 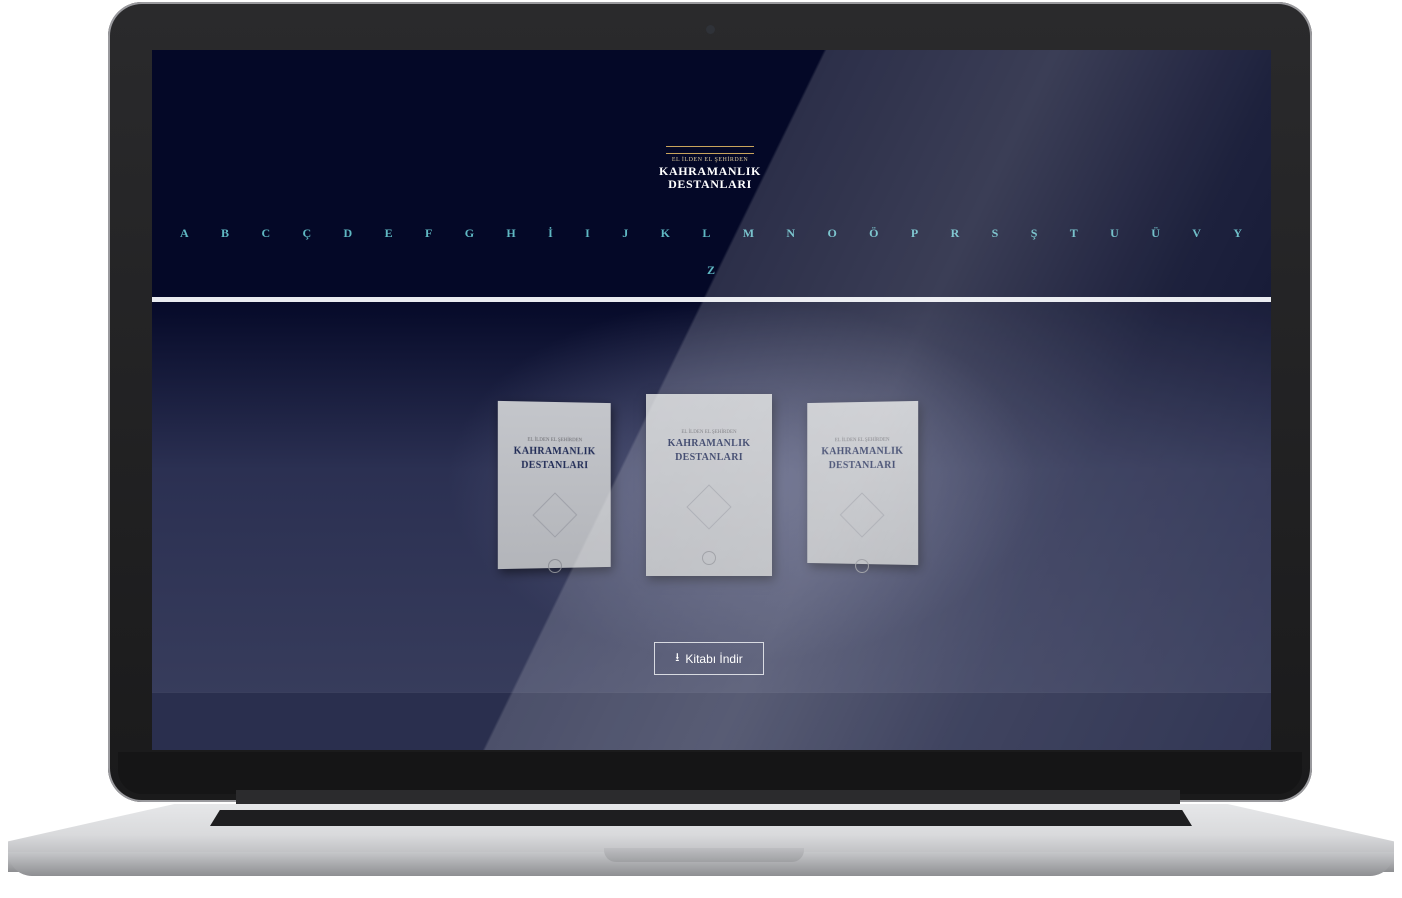 I want to click on alphabet-letter: U, so click(x=1115, y=233).